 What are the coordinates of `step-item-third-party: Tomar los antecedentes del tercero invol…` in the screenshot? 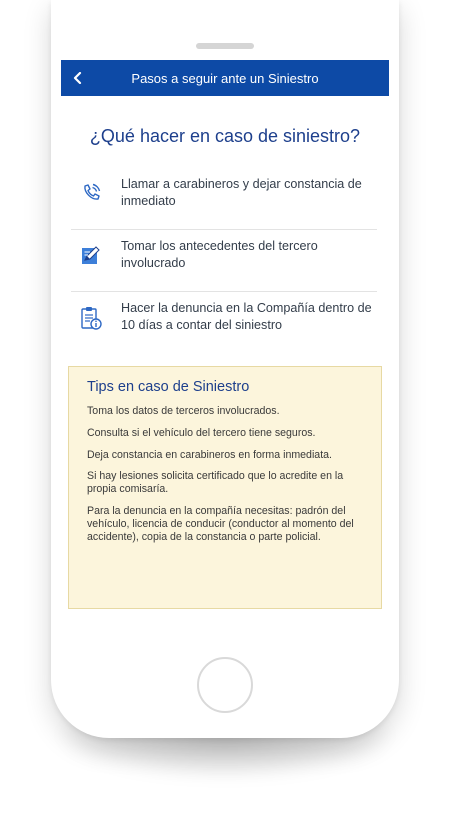 It's located at (224, 261).